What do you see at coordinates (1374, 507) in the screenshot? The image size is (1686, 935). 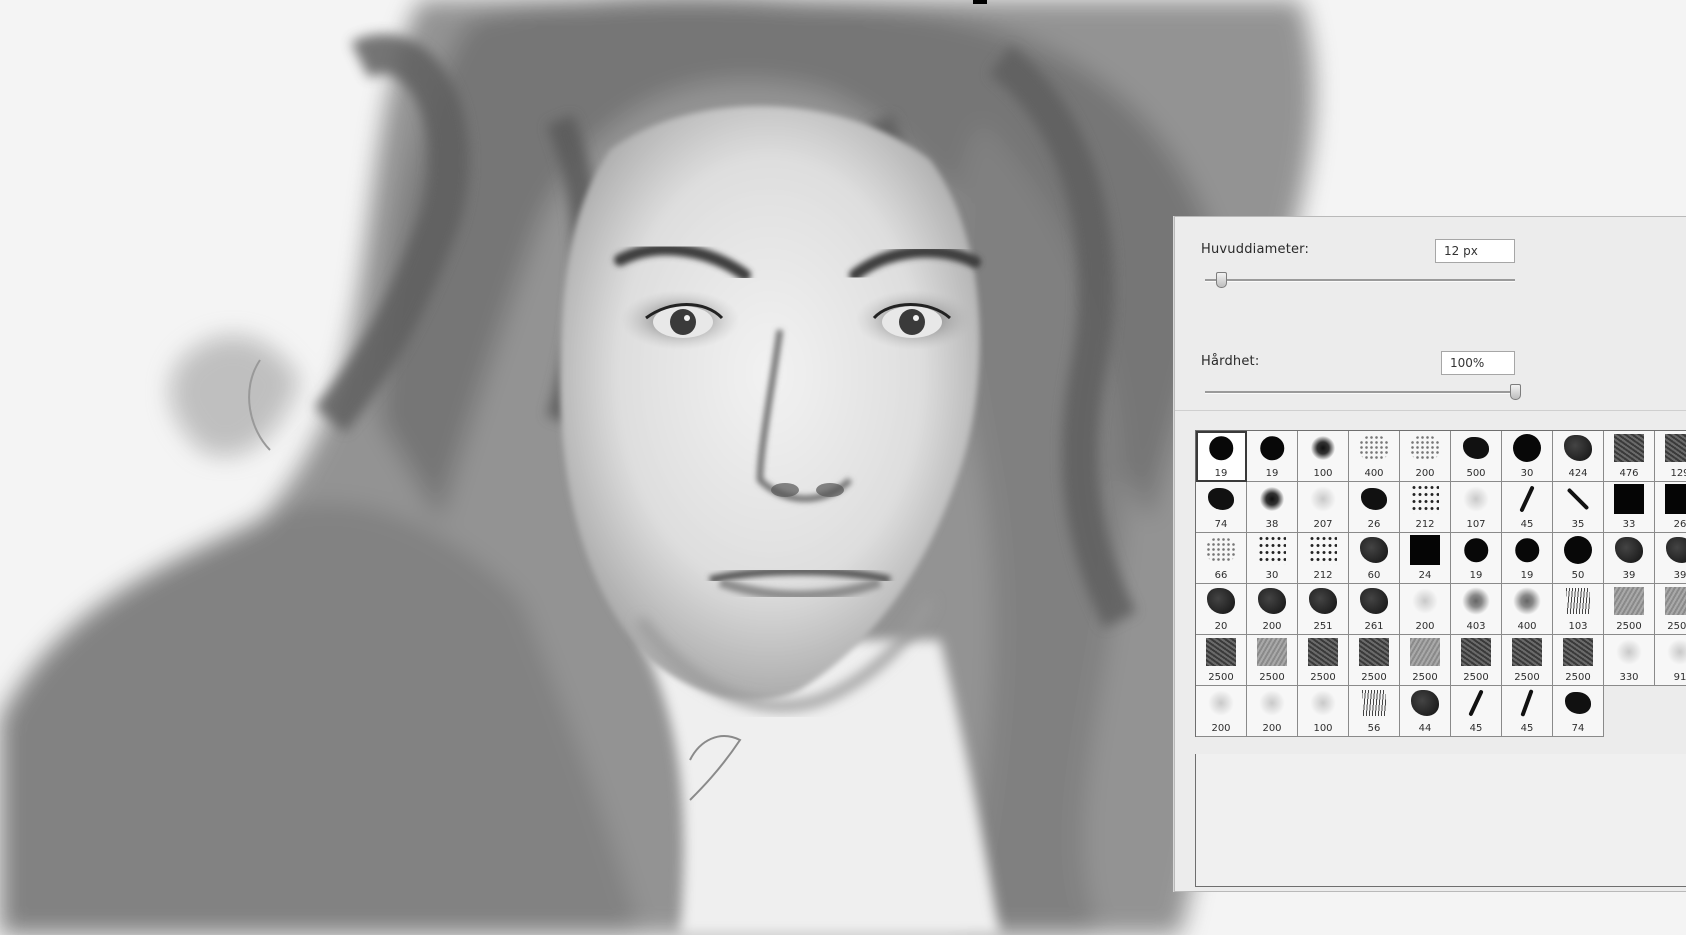 I see `brush-preset-13: 26` at bounding box center [1374, 507].